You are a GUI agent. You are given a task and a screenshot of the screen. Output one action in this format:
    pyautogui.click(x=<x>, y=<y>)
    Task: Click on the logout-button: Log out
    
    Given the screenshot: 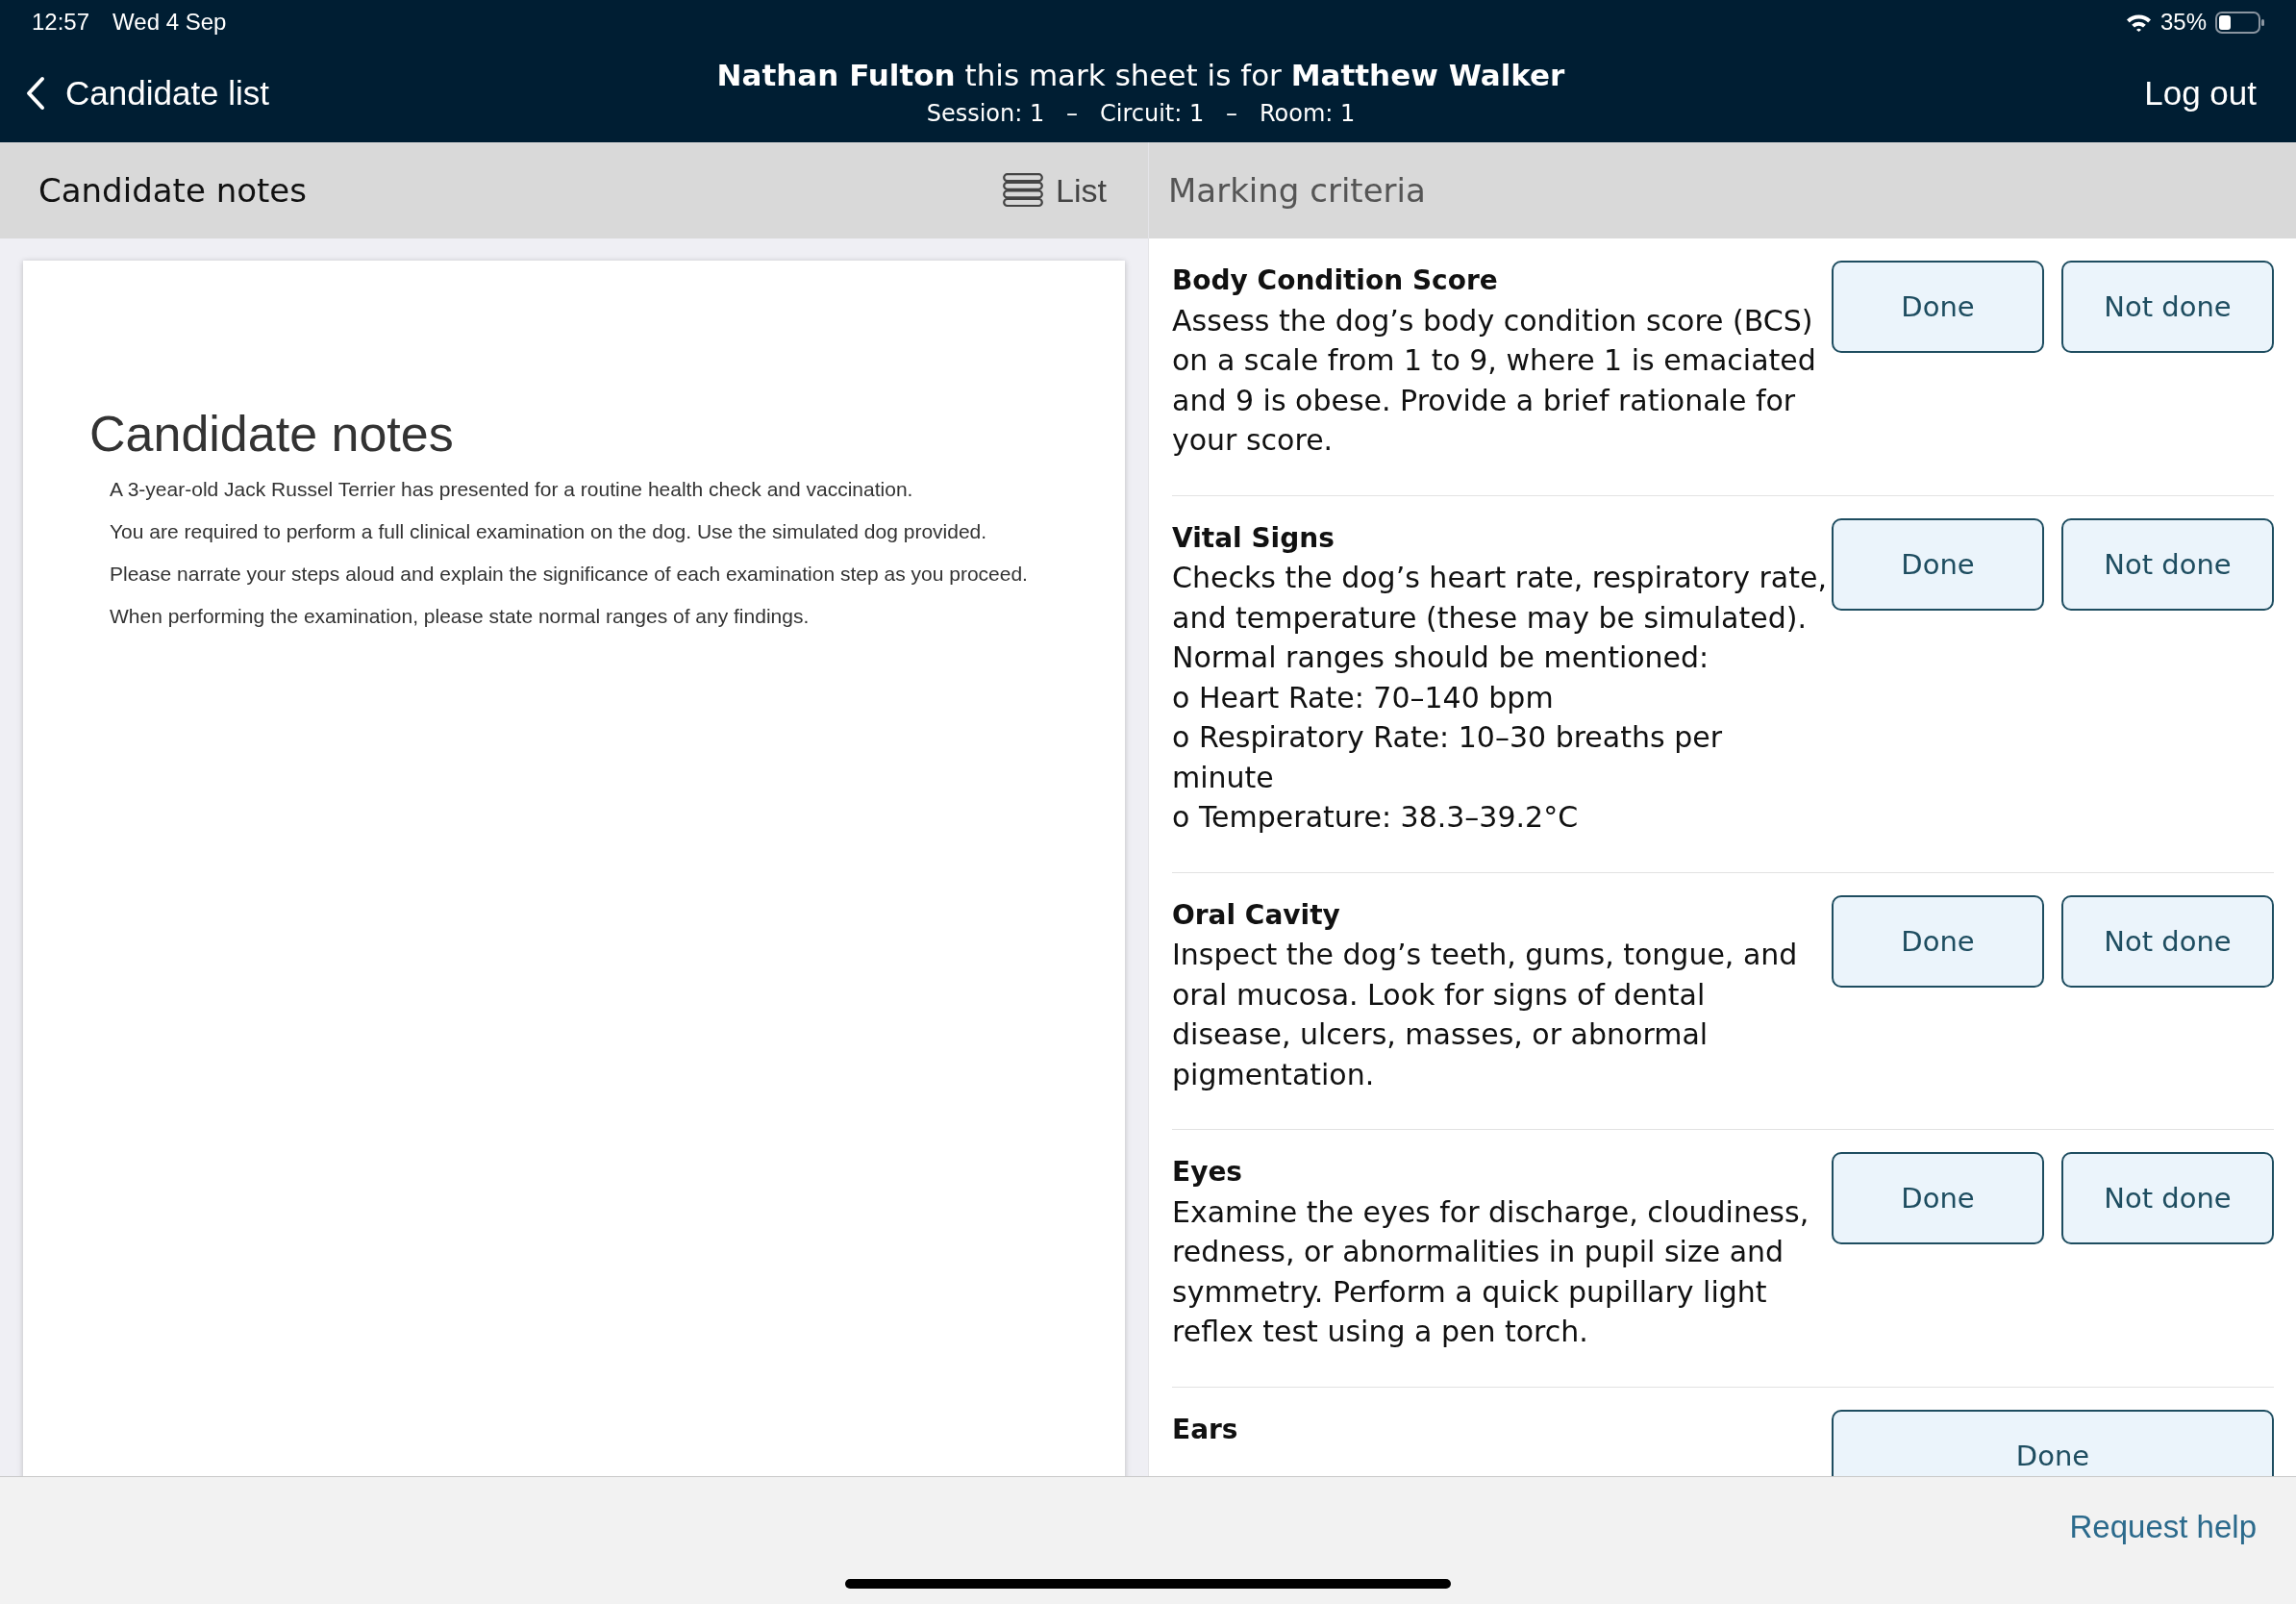 What is the action you would take?
    pyautogui.click(x=2200, y=93)
    